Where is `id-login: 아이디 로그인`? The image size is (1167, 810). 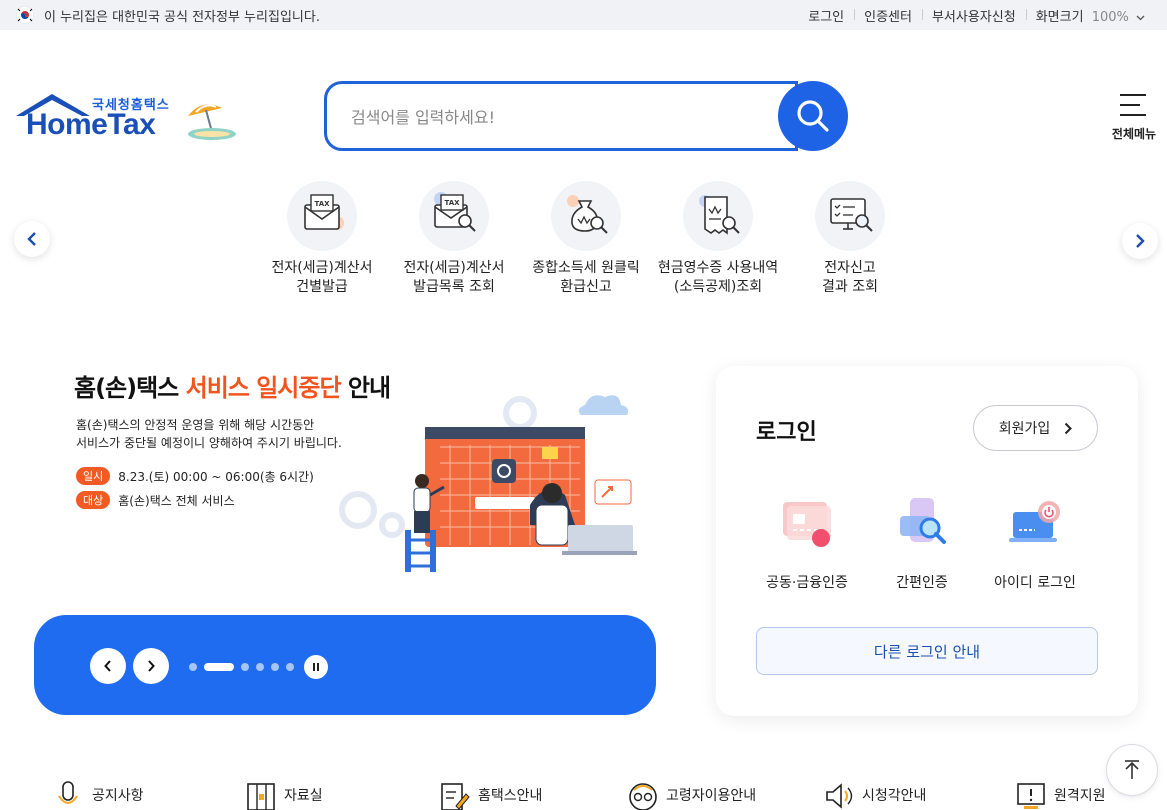 id-login: 아이디 로그인 is located at coordinates (1035, 543).